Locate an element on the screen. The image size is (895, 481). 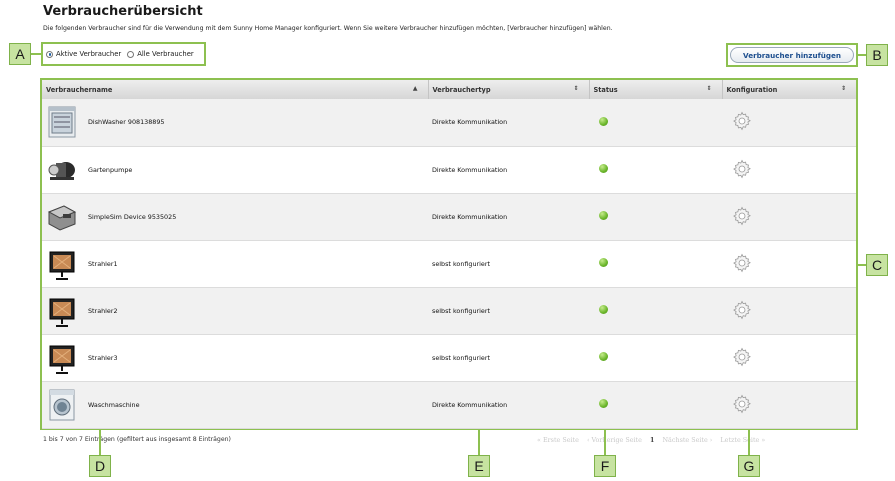
current-page: 1 is located at coordinates (652, 440).